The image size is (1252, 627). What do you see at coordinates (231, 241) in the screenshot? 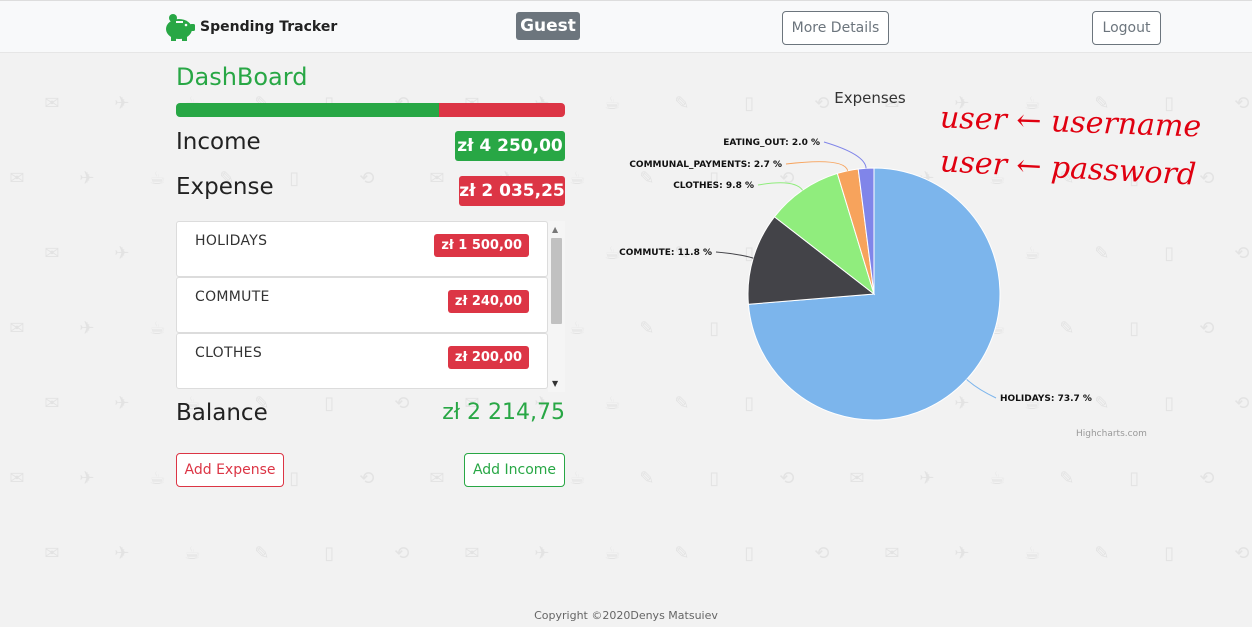
I see `expense-item-name: HOLIDAYS` at bounding box center [231, 241].